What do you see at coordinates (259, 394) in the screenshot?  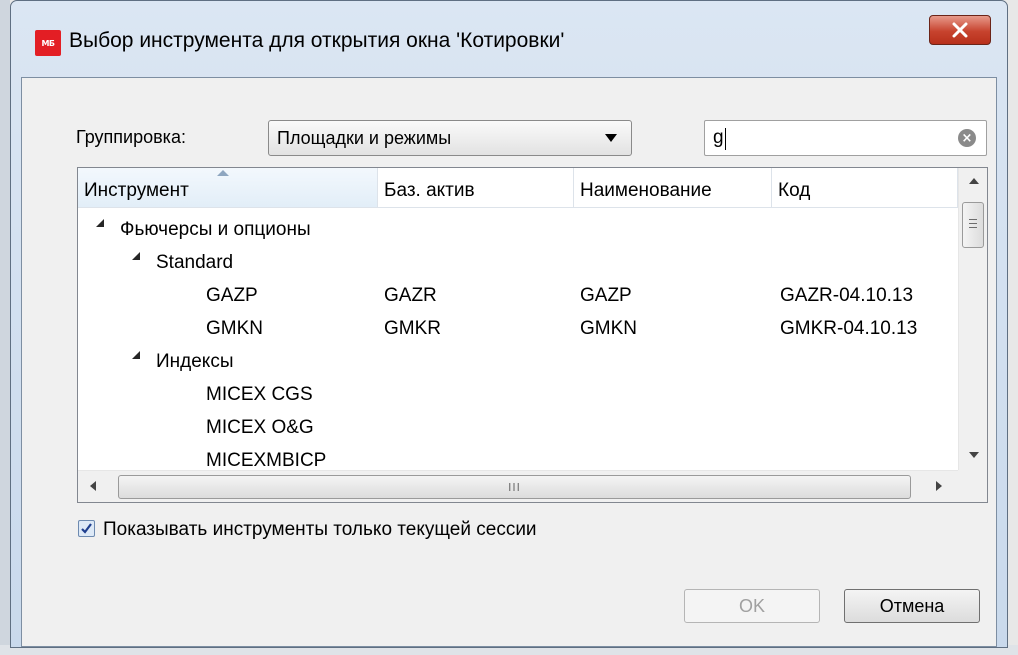 I see `cell-instrument: MICEX CGS` at bounding box center [259, 394].